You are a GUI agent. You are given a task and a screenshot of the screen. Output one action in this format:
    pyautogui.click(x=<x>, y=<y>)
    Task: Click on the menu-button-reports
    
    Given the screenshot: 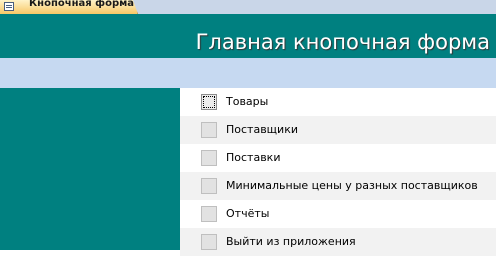 What is the action you would take?
    pyautogui.click(x=209, y=214)
    